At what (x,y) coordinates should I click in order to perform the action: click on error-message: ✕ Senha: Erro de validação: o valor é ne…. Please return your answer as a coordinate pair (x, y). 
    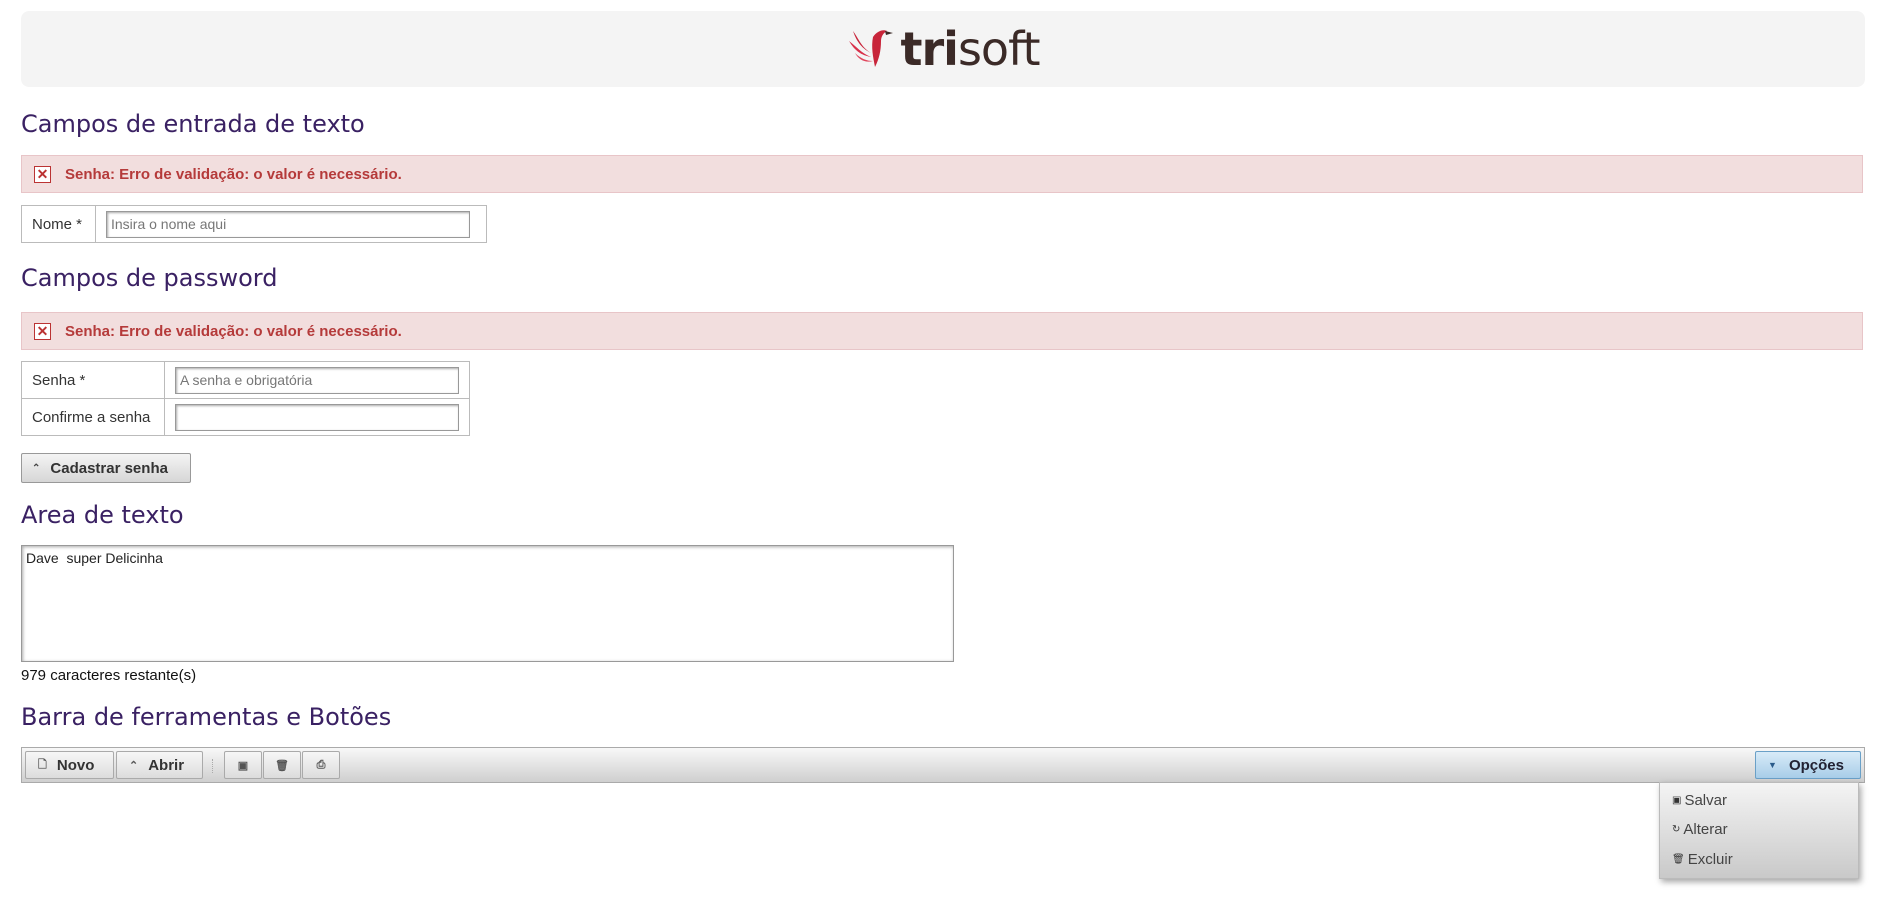
    Looking at the image, I should click on (942, 174).